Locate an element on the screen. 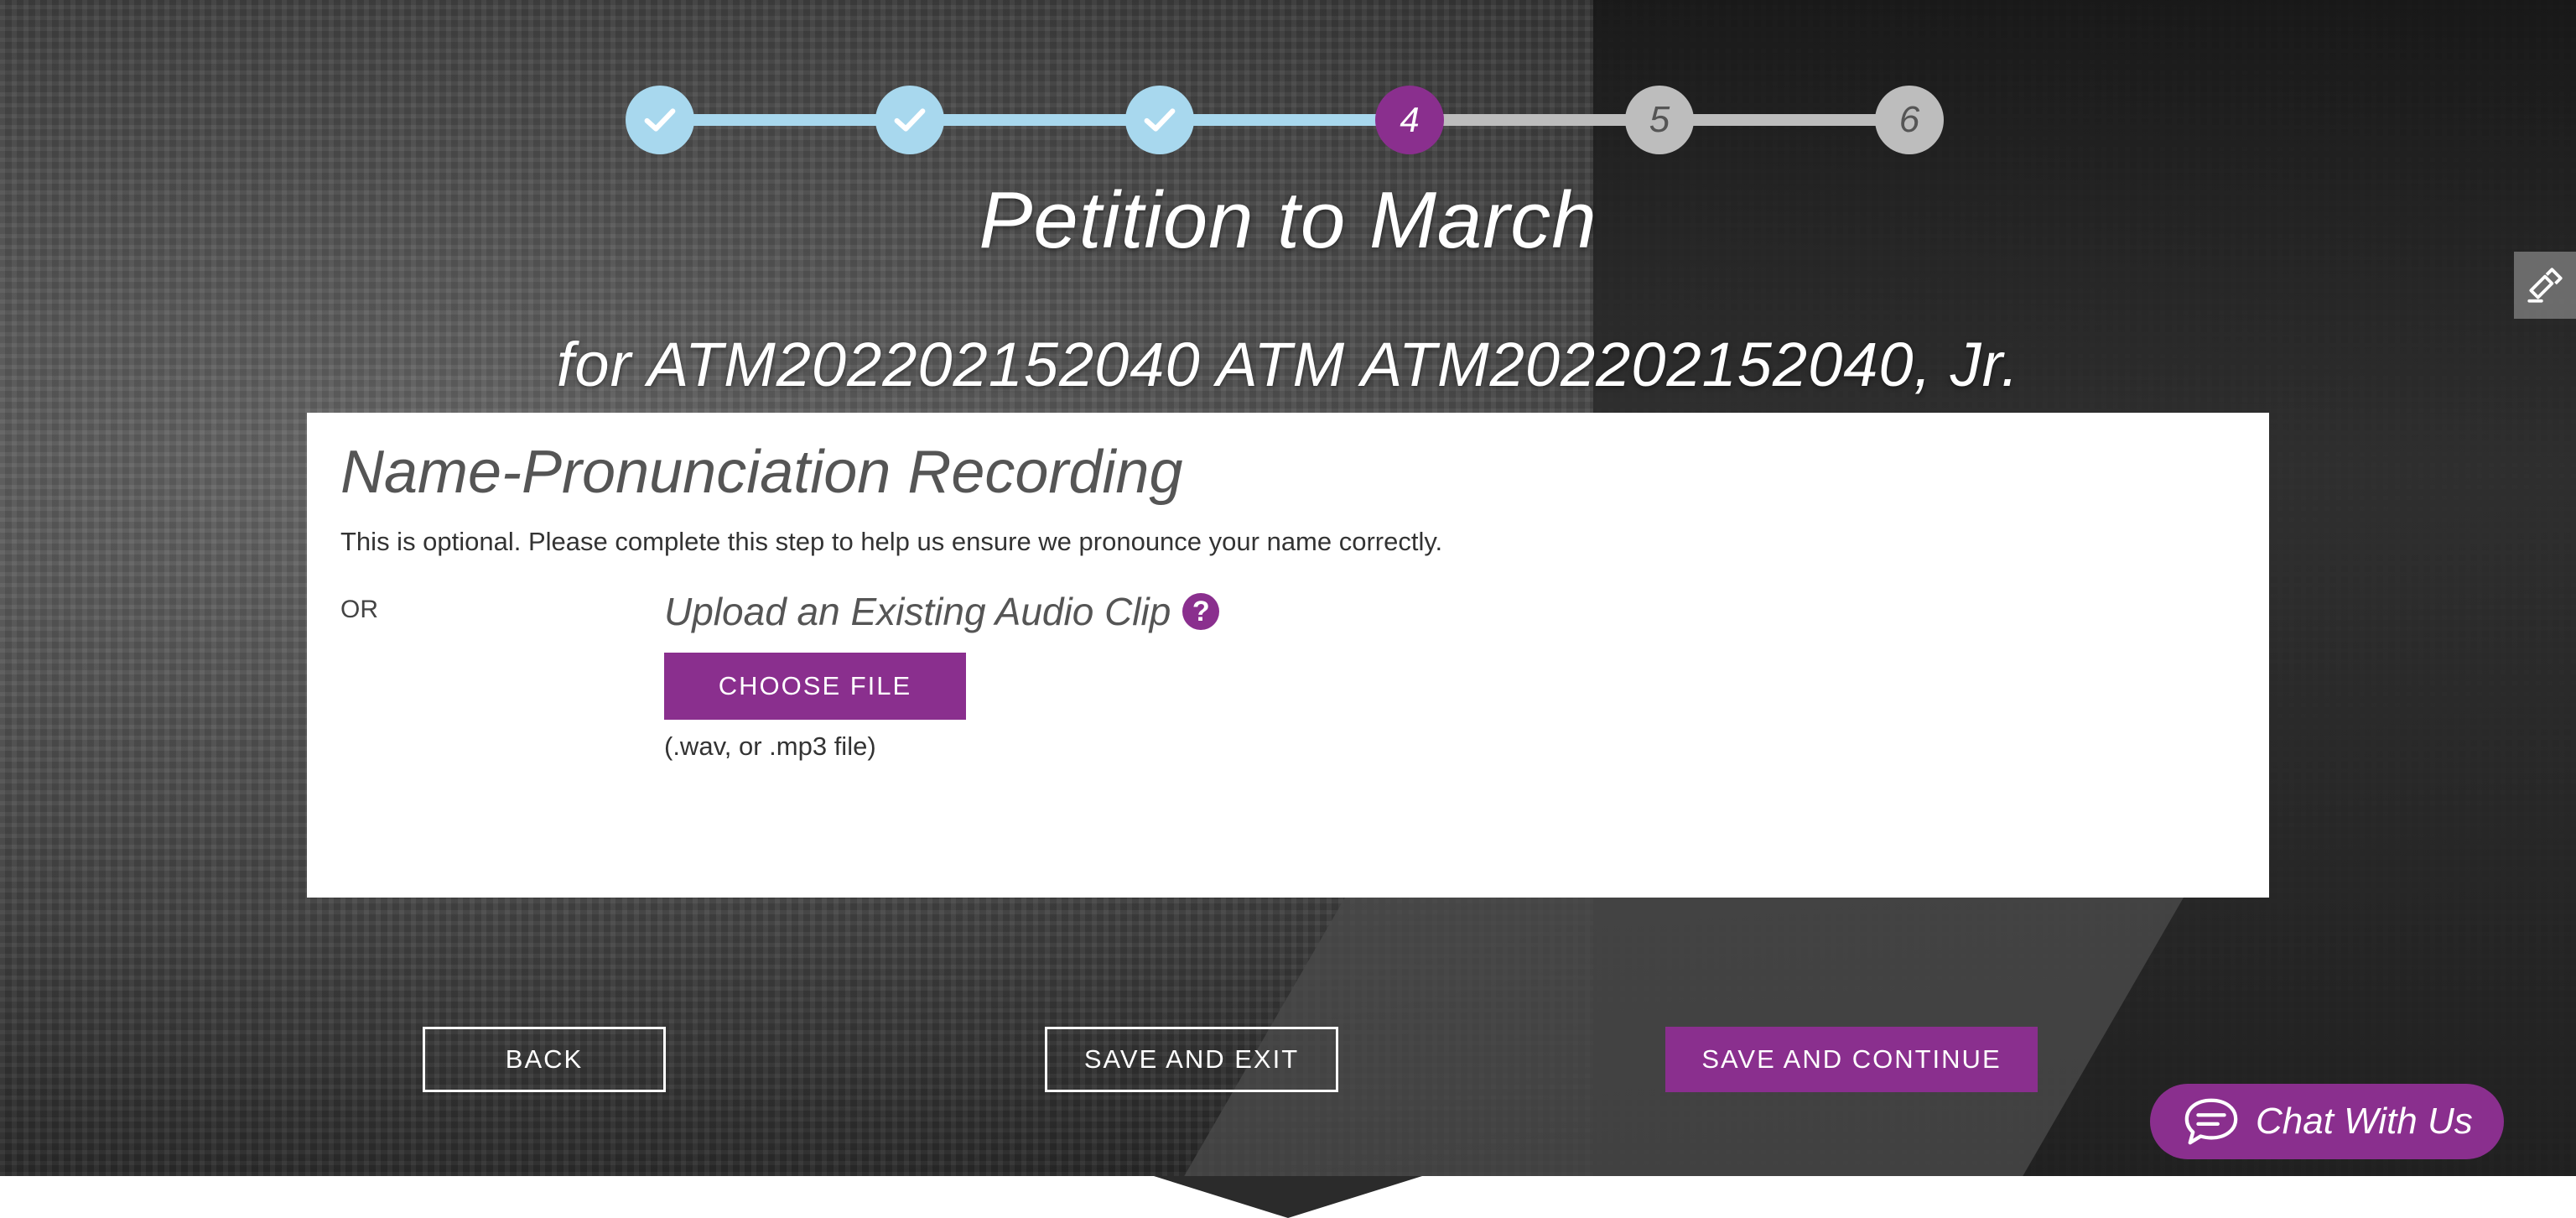  step-number: 6 is located at coordinates (1909, 119).